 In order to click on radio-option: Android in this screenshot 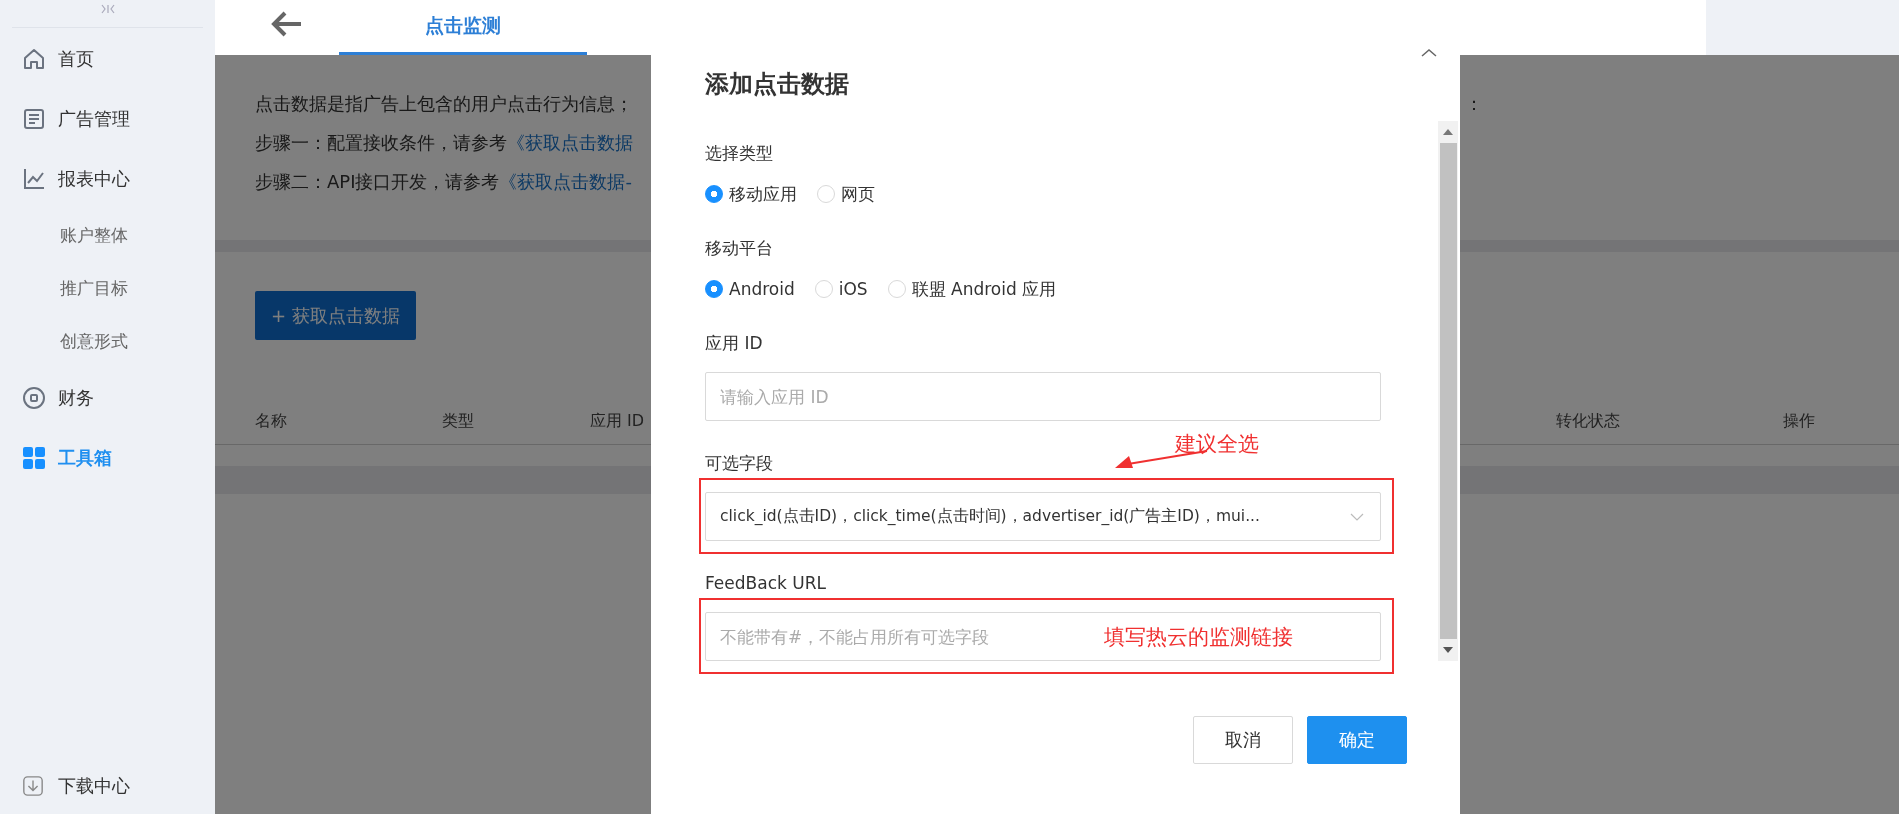, I will do `click(750, 289)`.